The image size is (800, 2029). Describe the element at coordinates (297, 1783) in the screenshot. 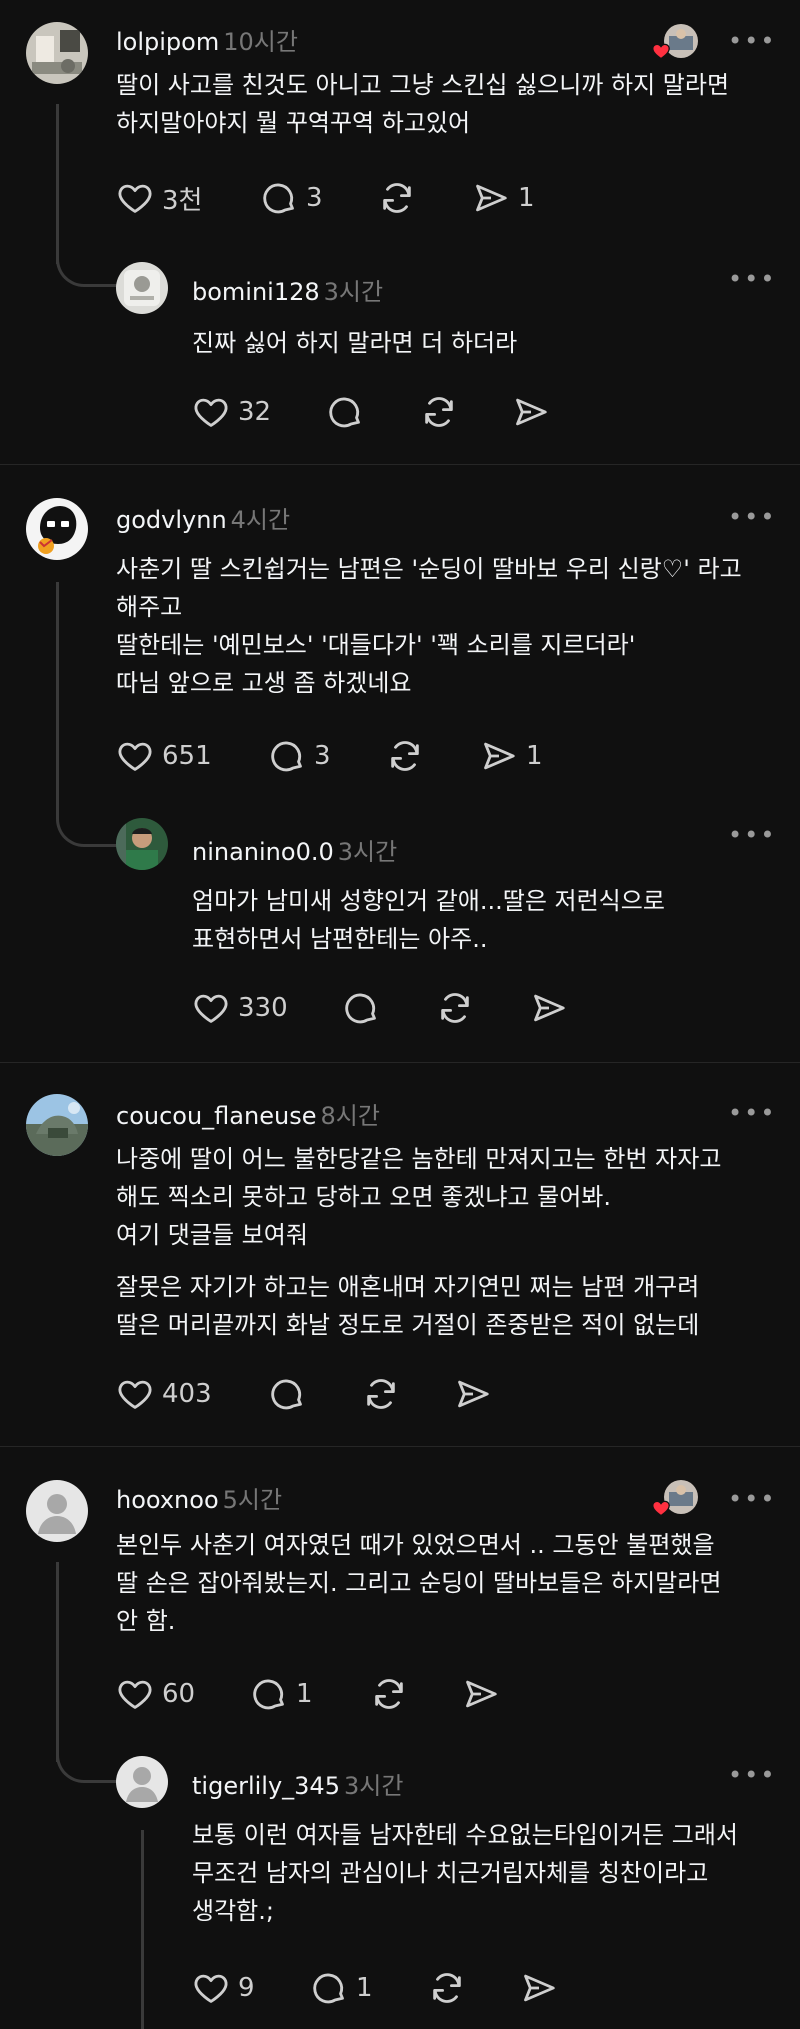

I see `username: tigerlily_345 3시간` at that location.